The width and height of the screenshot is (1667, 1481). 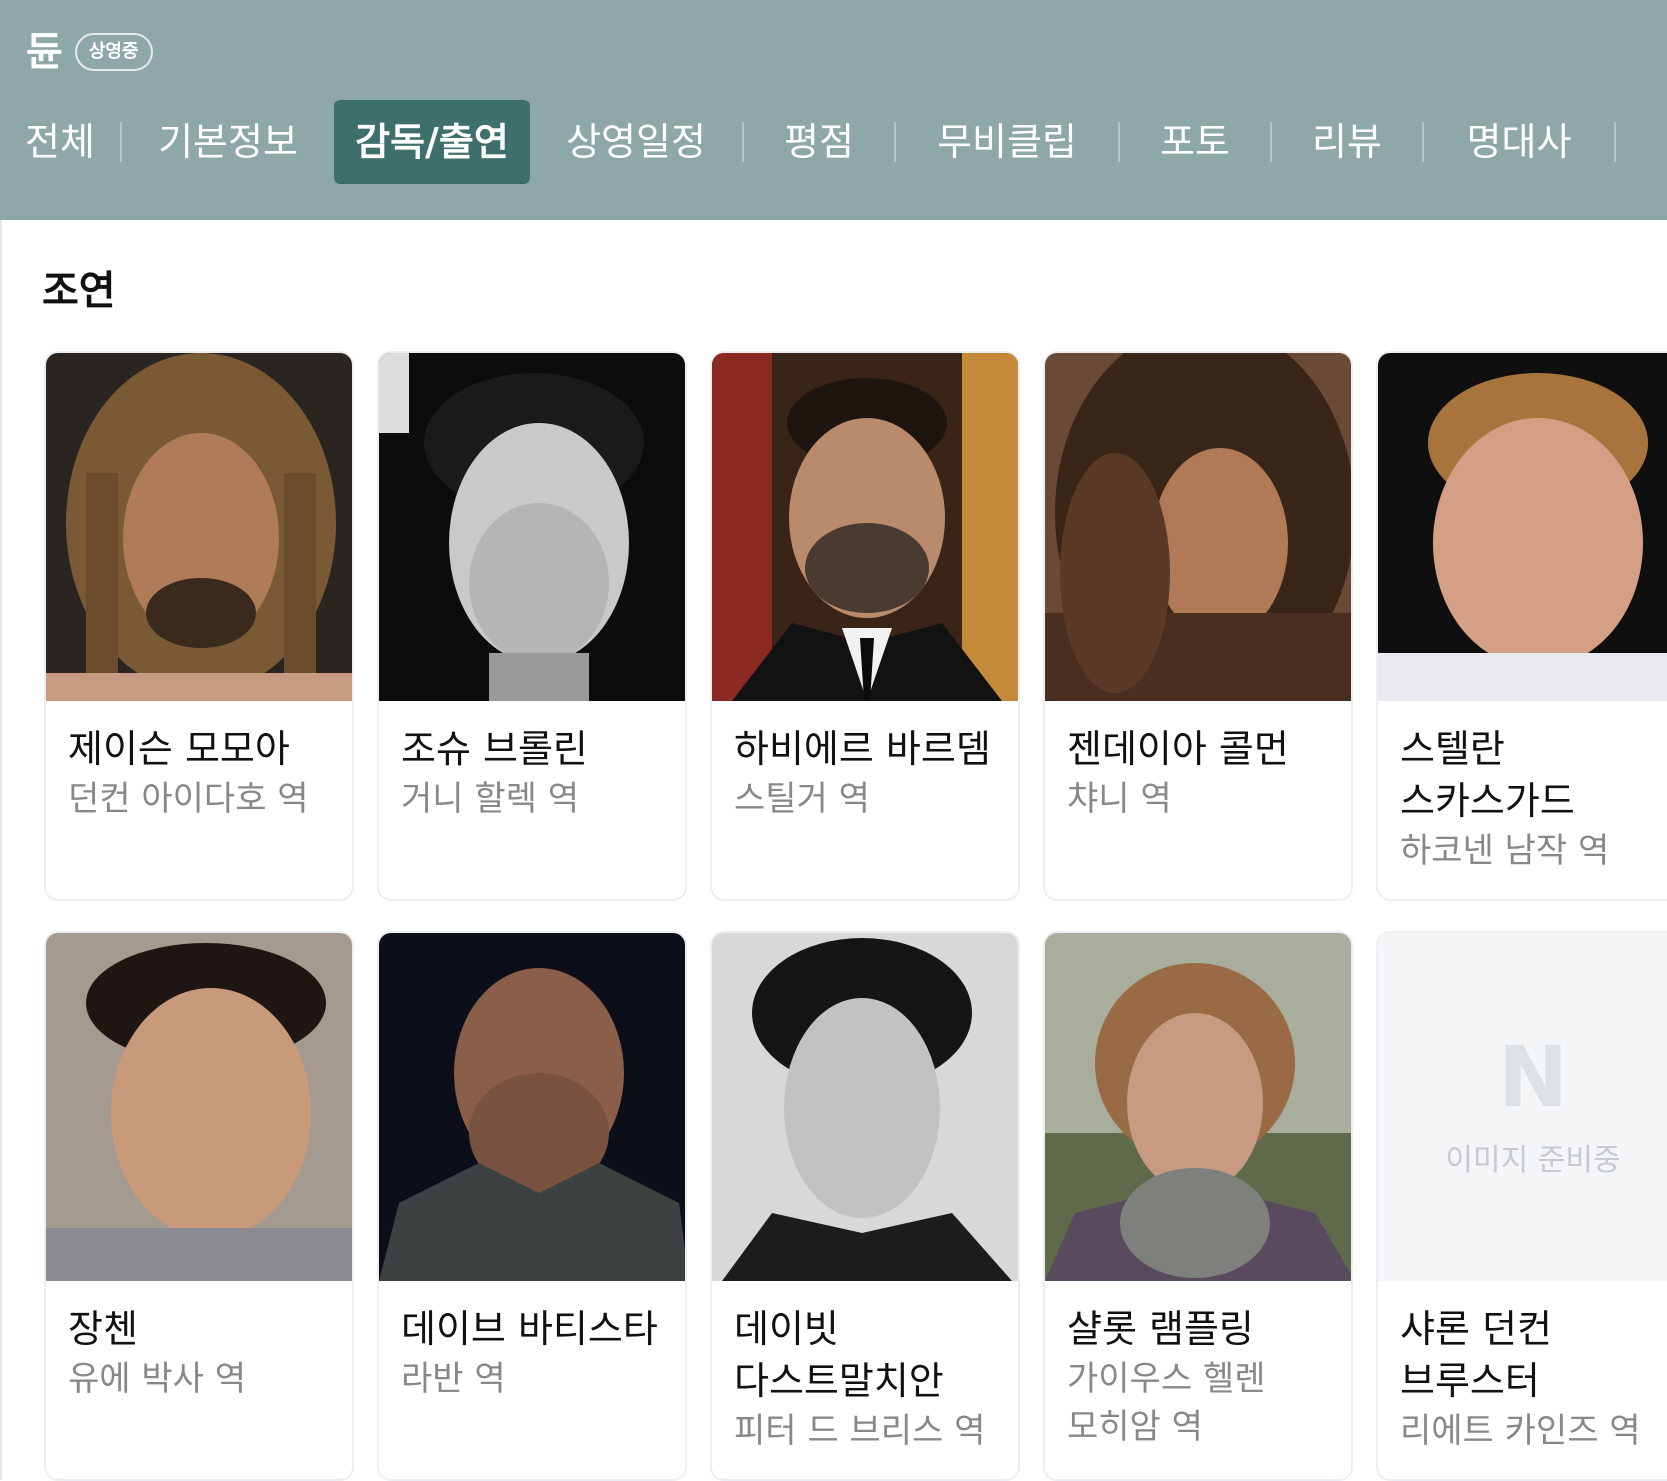 I want to click on image-placeholder: N 이미지 준비중, so click(x=1522, y=1107).